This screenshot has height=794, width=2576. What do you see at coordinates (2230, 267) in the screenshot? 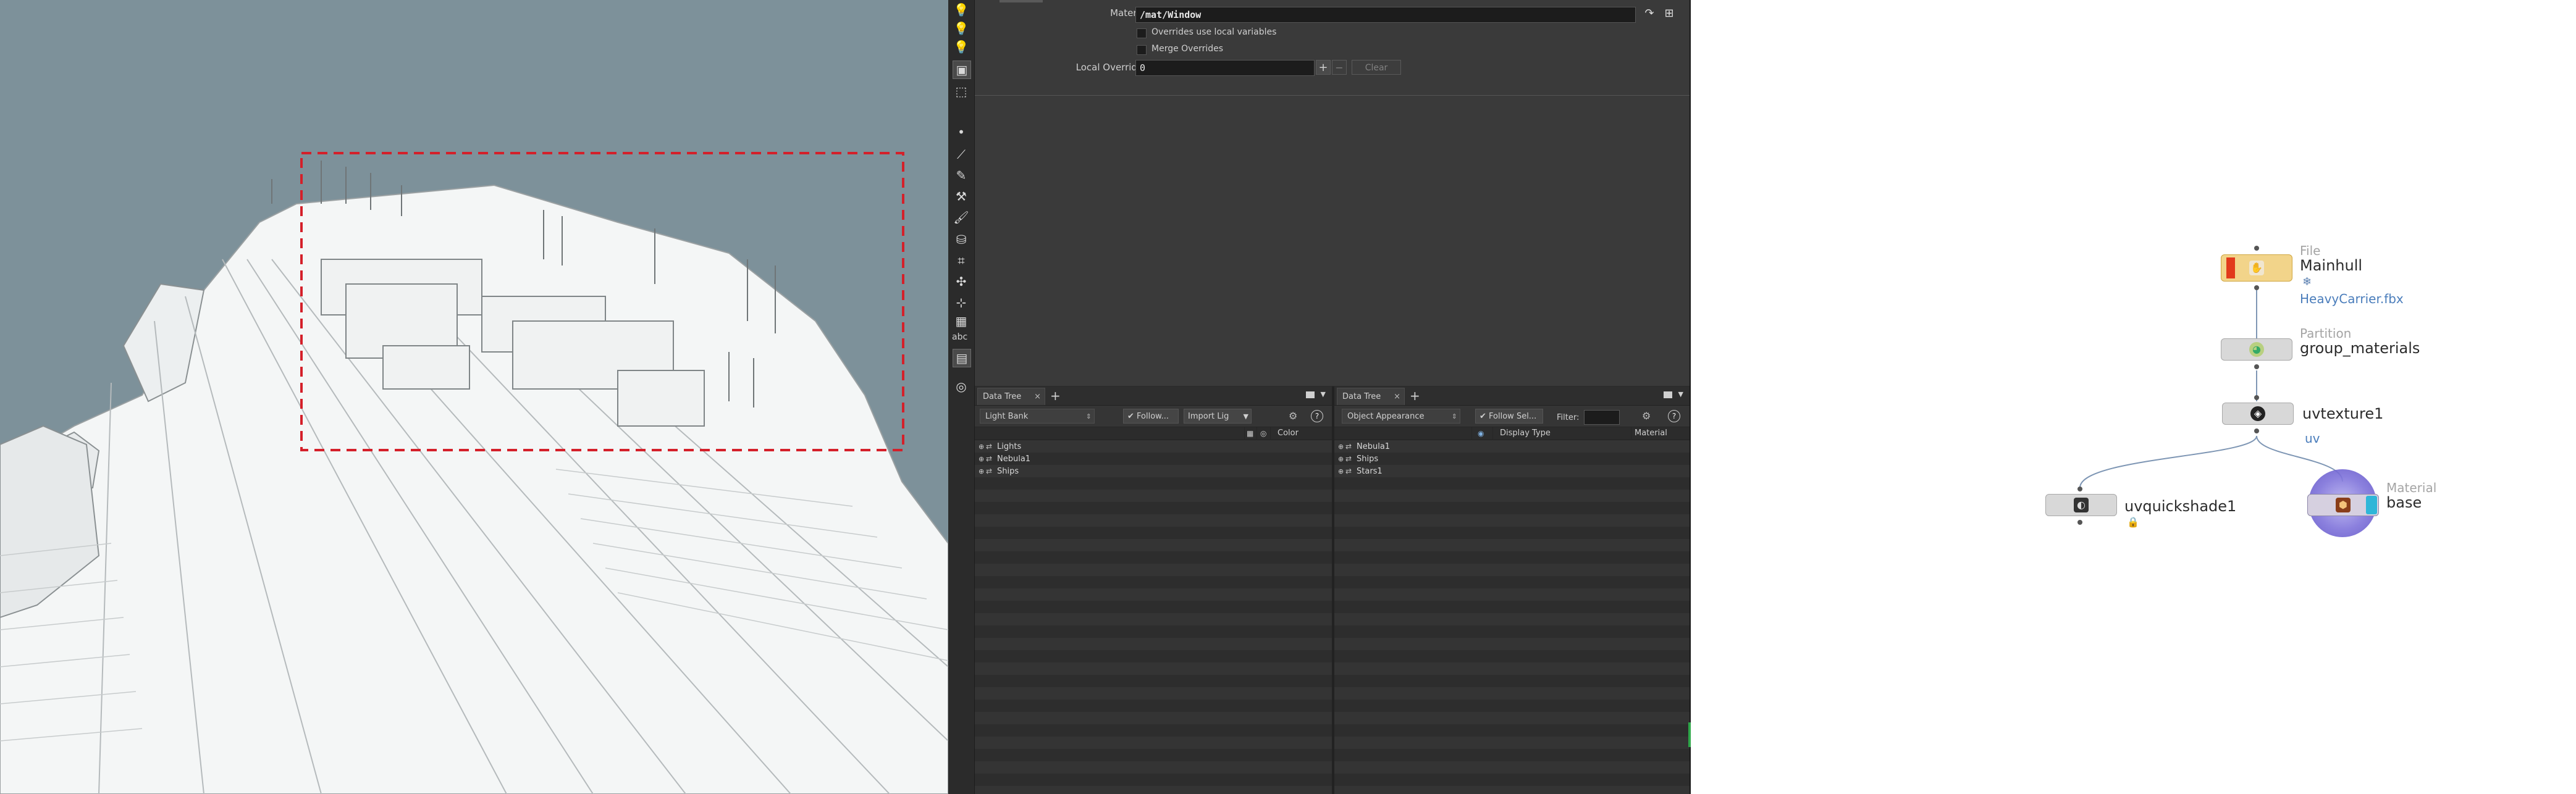
I see `display-flag` at bounding box center [2230, 267].